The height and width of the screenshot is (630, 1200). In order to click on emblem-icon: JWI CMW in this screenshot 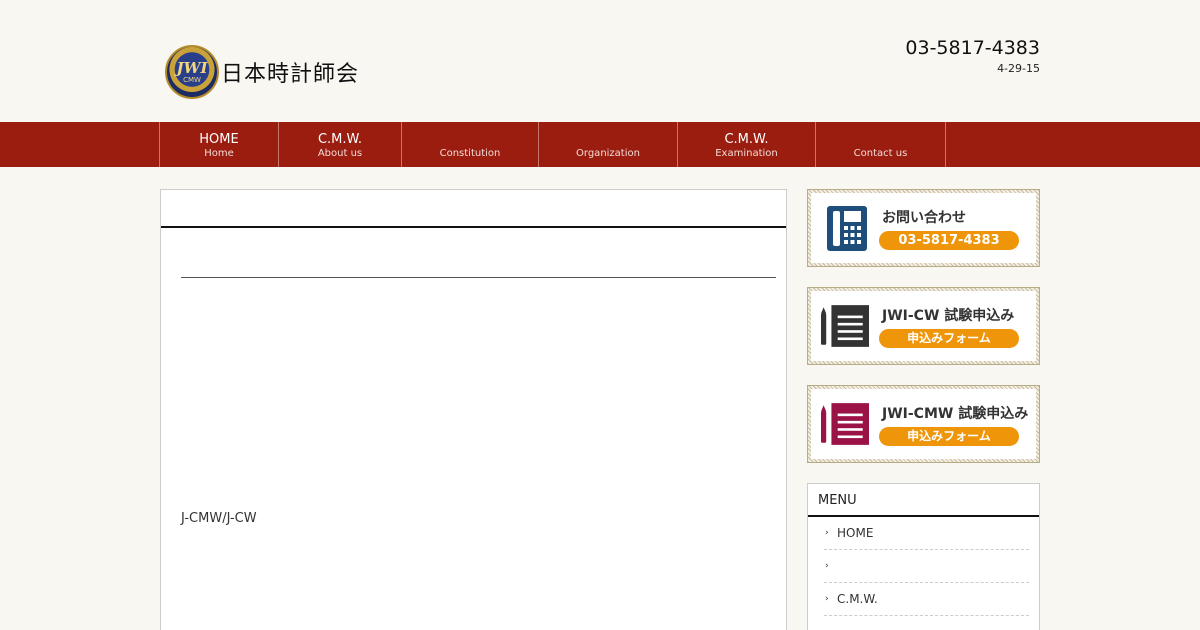, I will do `click(192, 72)`.